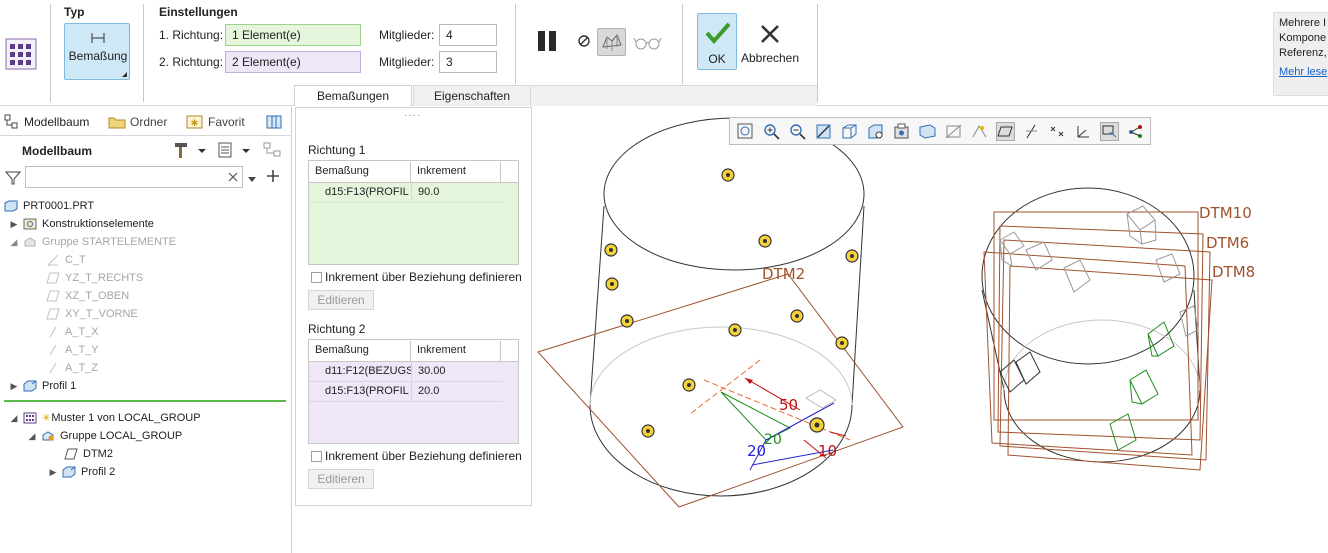 This screenshot has height=553, width=1328. What do you see at coordinates (145, 401) in the screenshot?
I see `insert-here-marker` at bounding box center [145, 401].